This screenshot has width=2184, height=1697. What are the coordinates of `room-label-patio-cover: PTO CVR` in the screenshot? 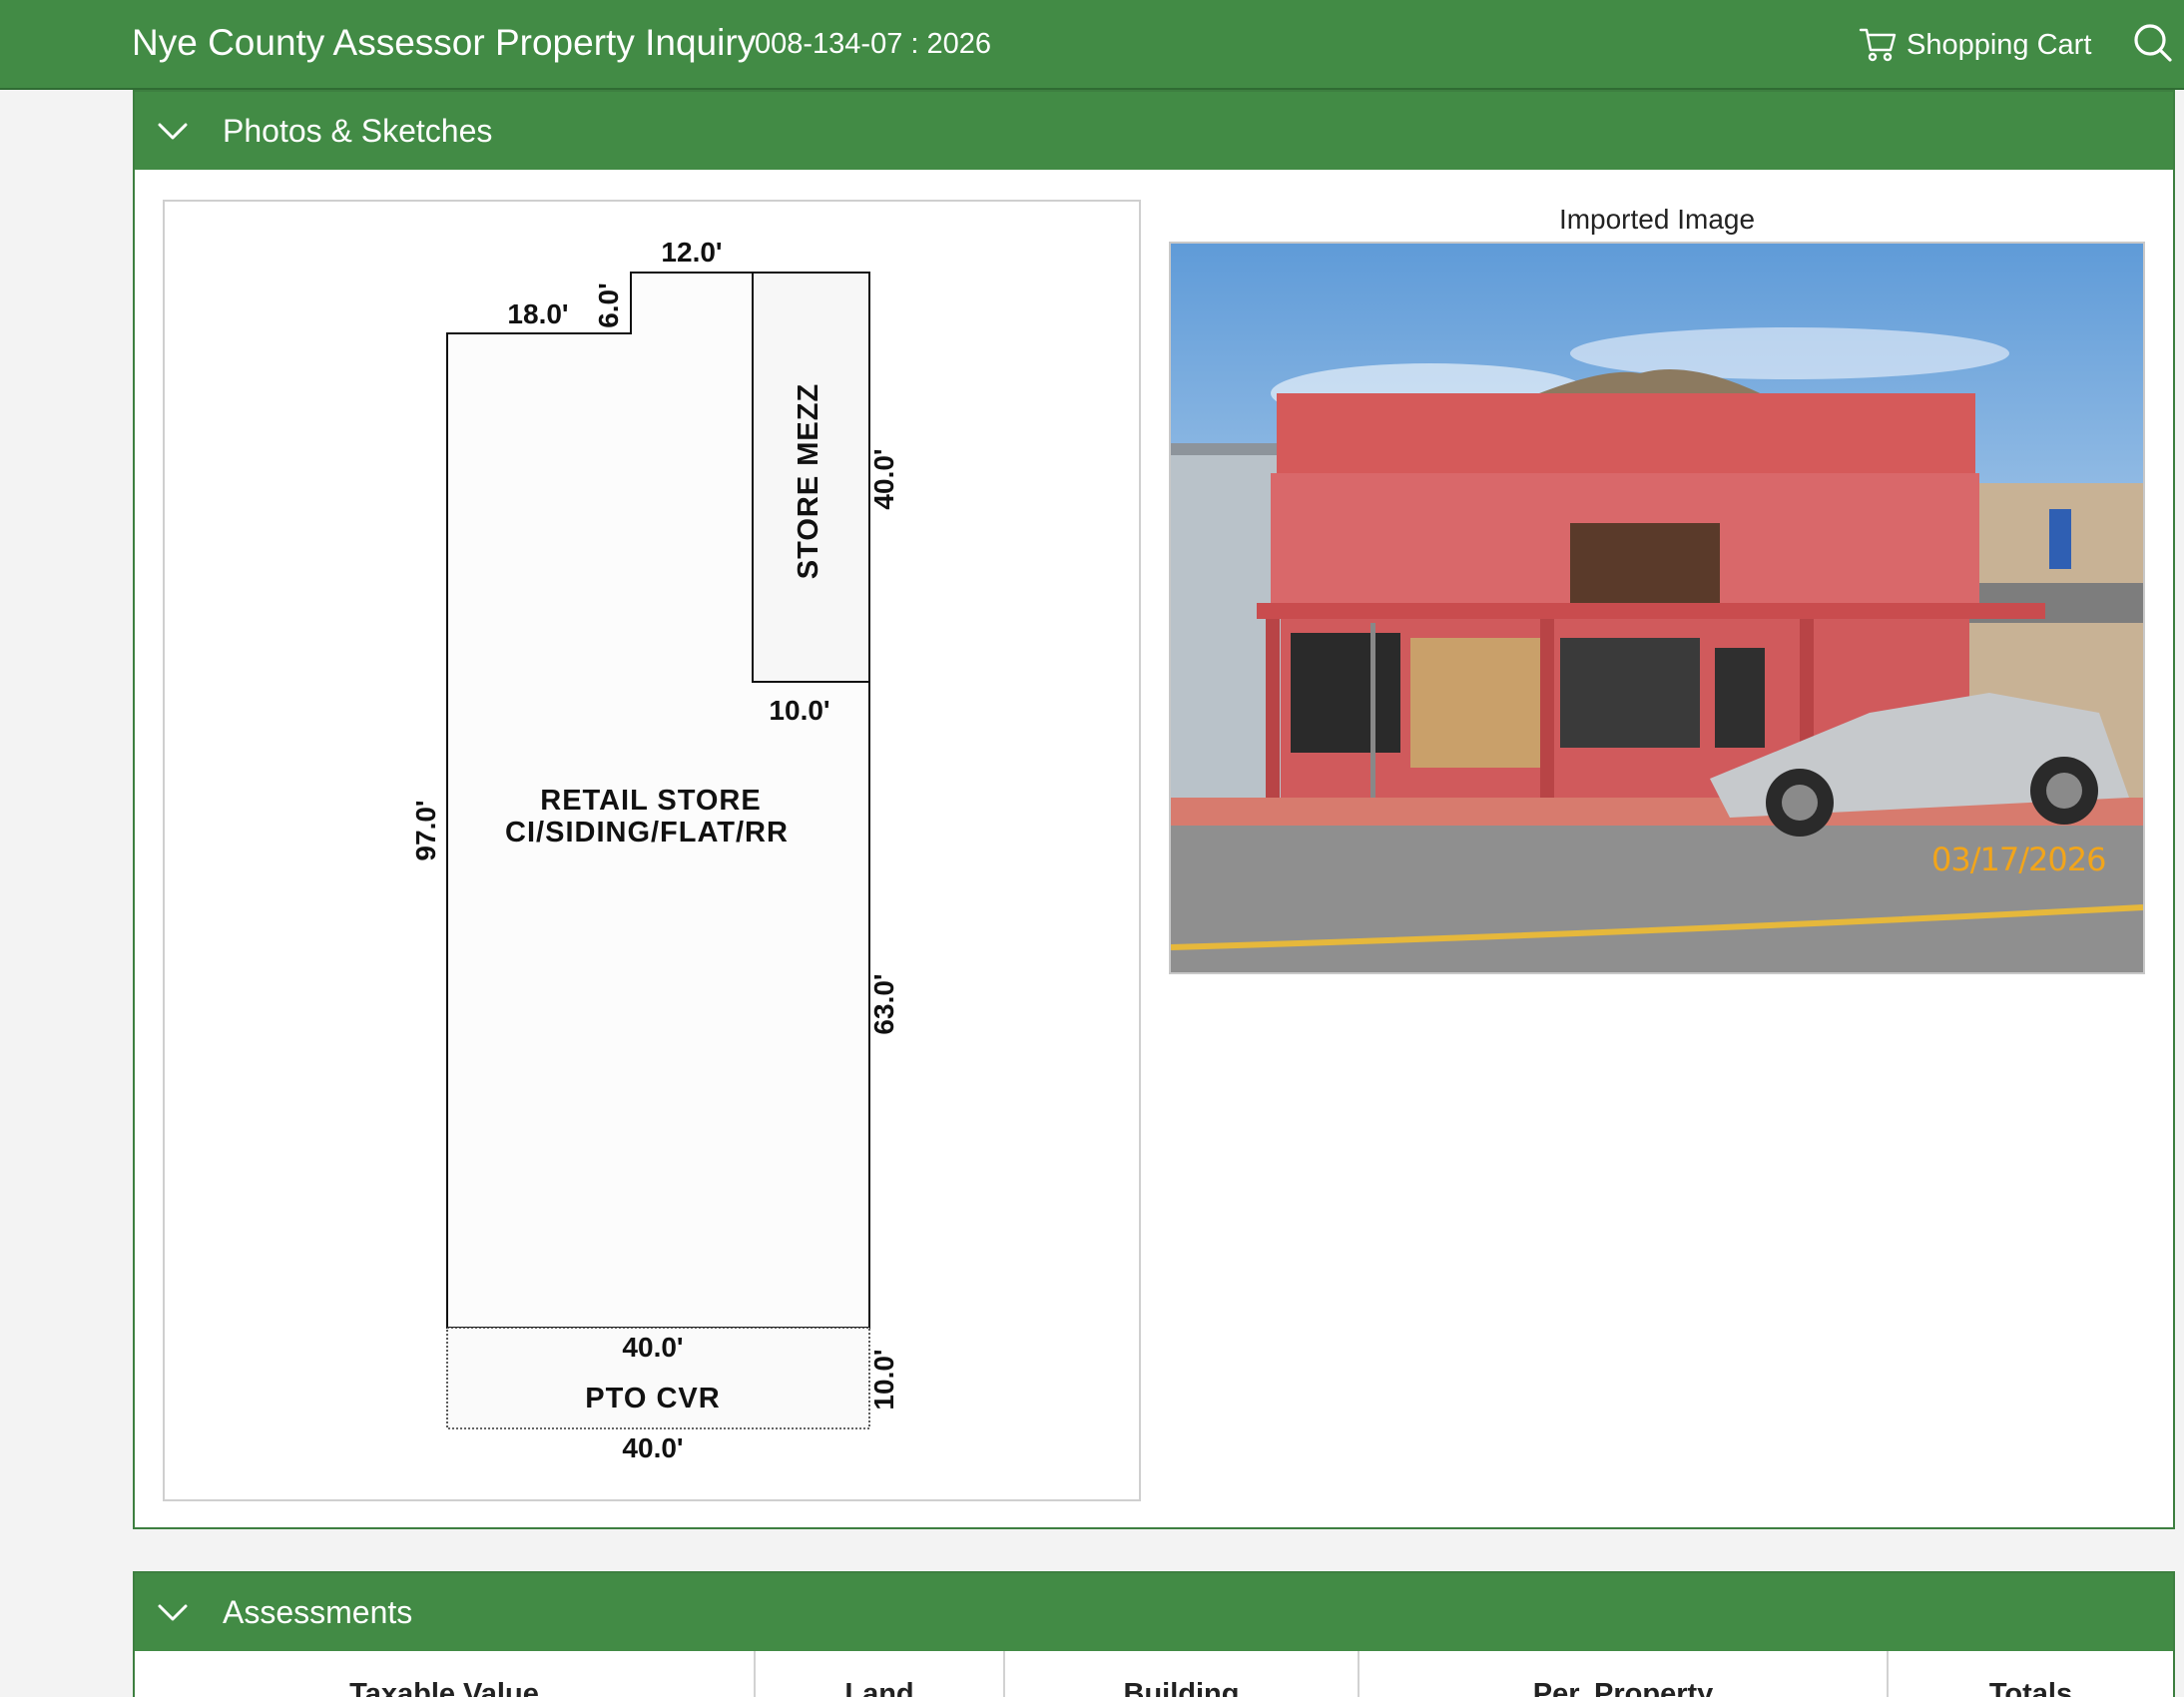 It's located at (652, 1398).